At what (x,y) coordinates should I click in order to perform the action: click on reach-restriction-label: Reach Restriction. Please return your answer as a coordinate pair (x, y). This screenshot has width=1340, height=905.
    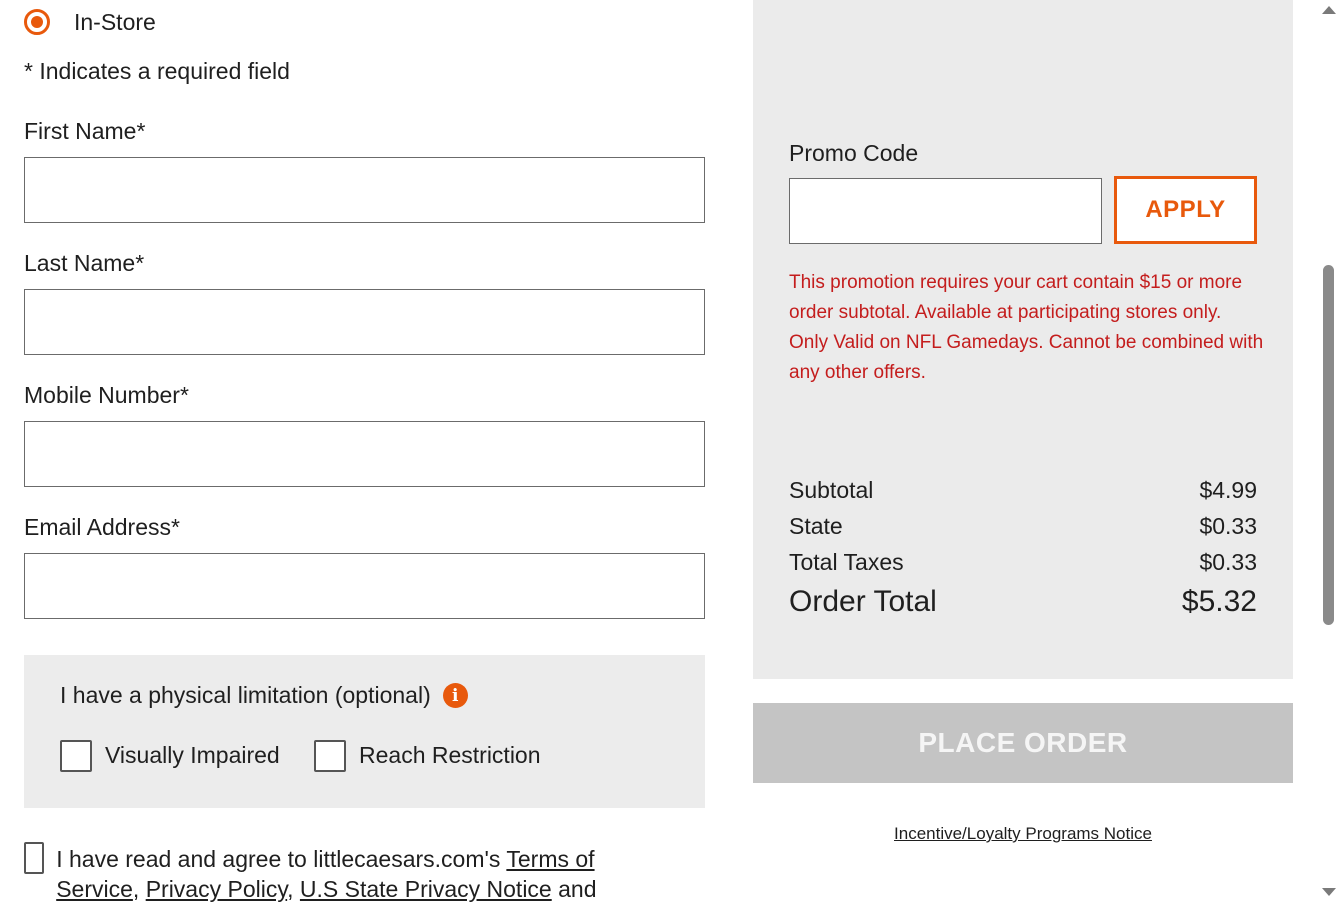
    Looking at the image, I should click on (450, 755).